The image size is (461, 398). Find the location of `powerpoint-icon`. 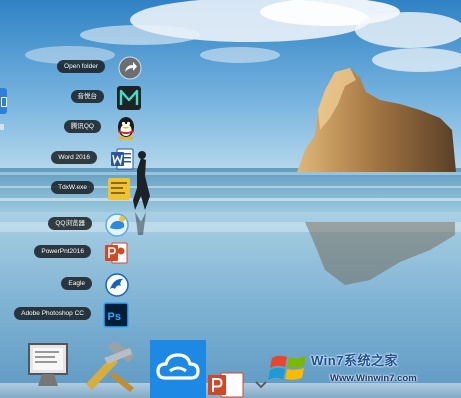

powerpoint-icon is located at coordinates (116, 253).